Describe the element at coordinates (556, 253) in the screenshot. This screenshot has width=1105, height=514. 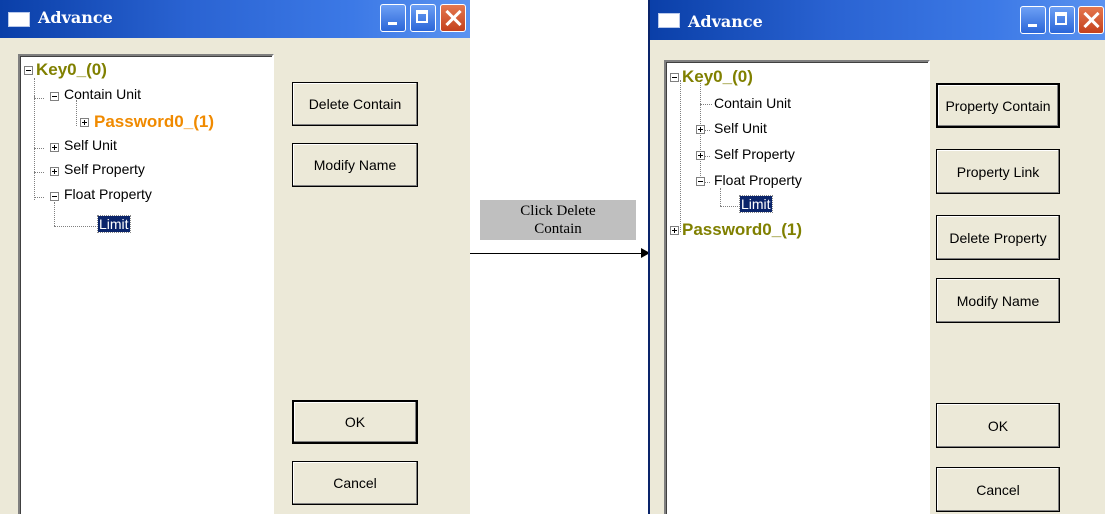
I see `transition-arrow` at that location.